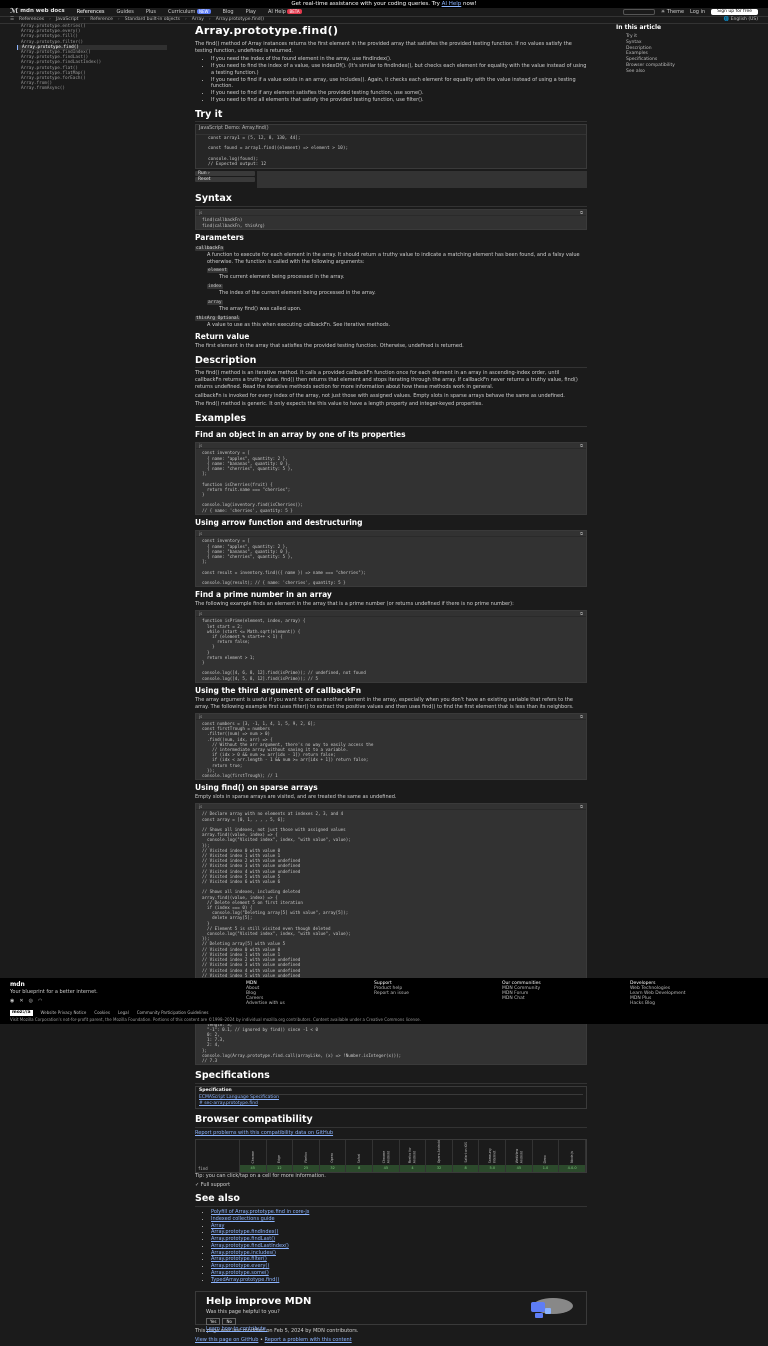 The image size is (768, 1346). Describe the element at coordinates (37, 11) in the screenshot. I see `mdn-logo: ℳmdn web docs` at that location.